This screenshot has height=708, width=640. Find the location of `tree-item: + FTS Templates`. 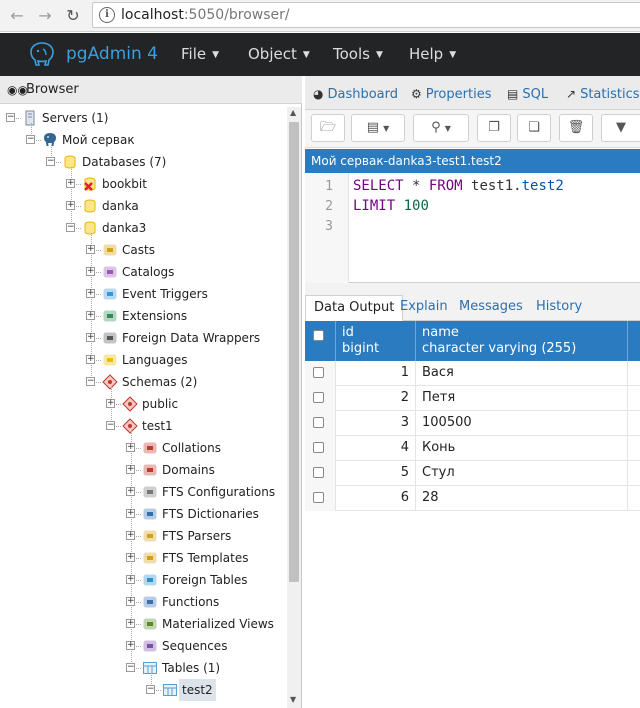

tree-item: + FTS Templates is located at coordinates (143, 558).